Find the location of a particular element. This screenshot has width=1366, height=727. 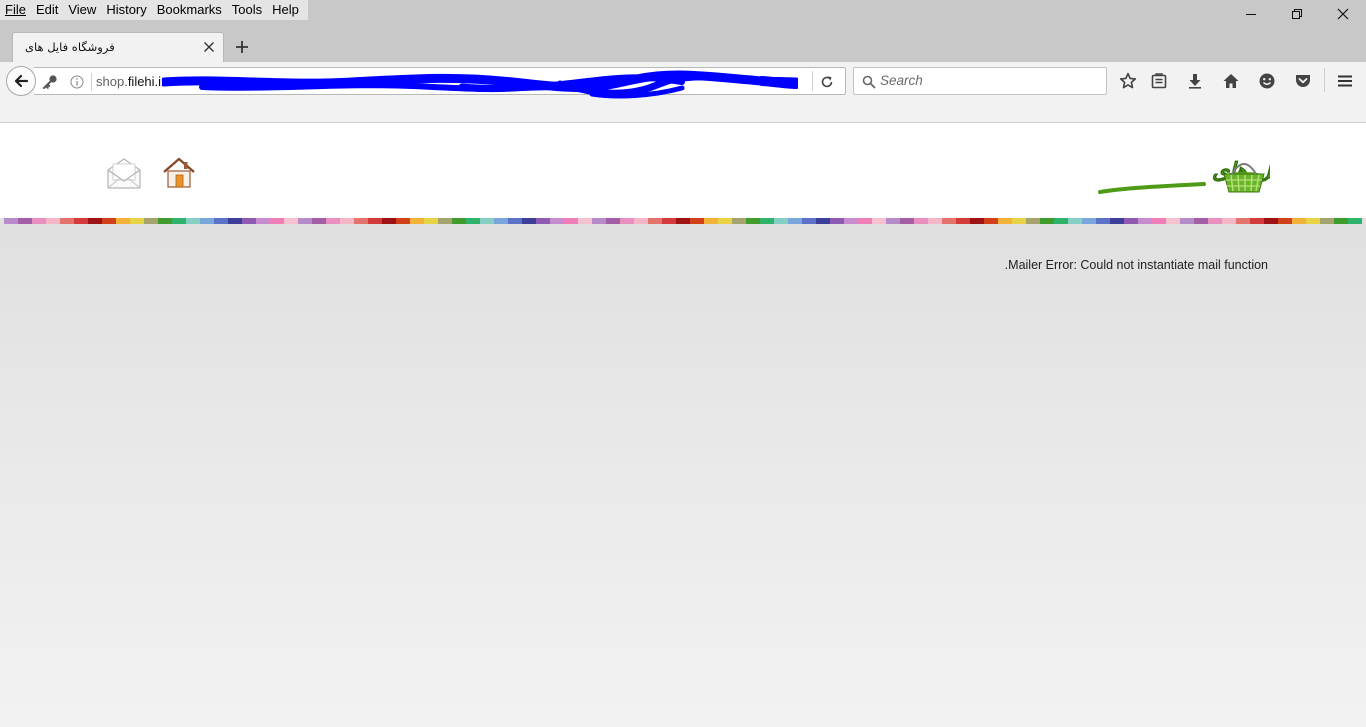

rainbow-divider is located at coordinates (683, 221).